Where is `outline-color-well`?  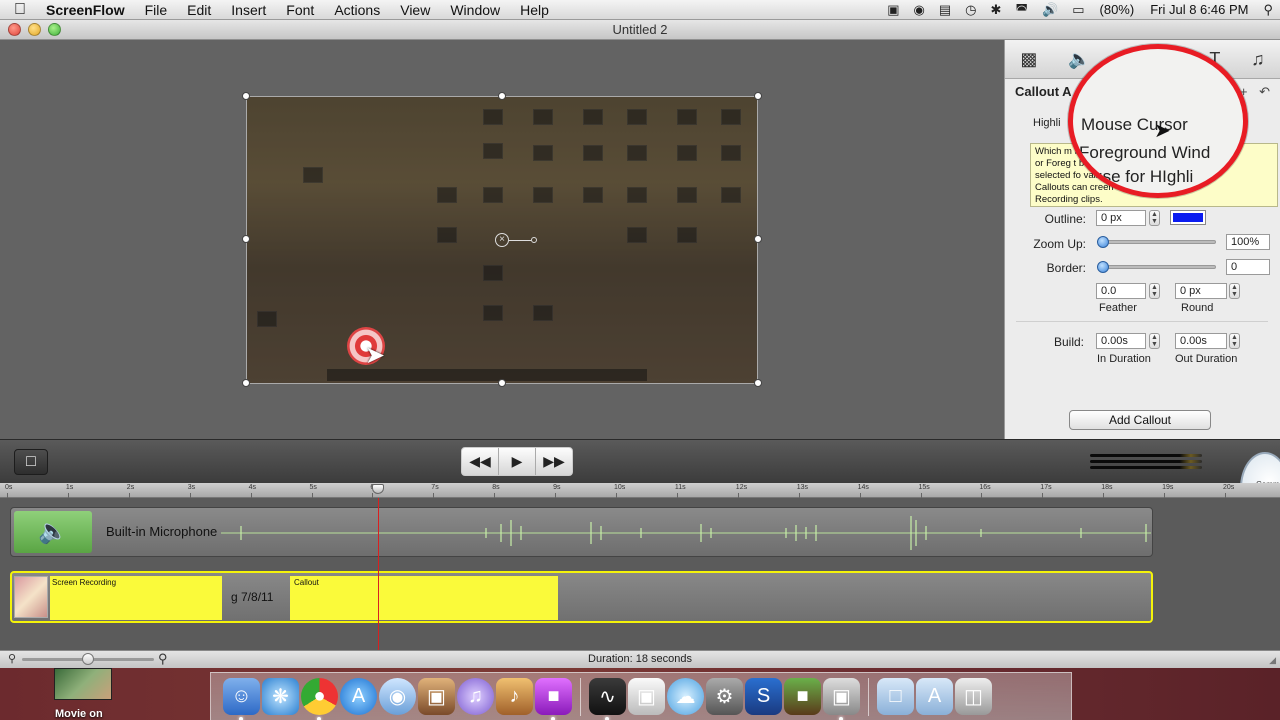 outline-color-well is located at coordinates (1188, 217).